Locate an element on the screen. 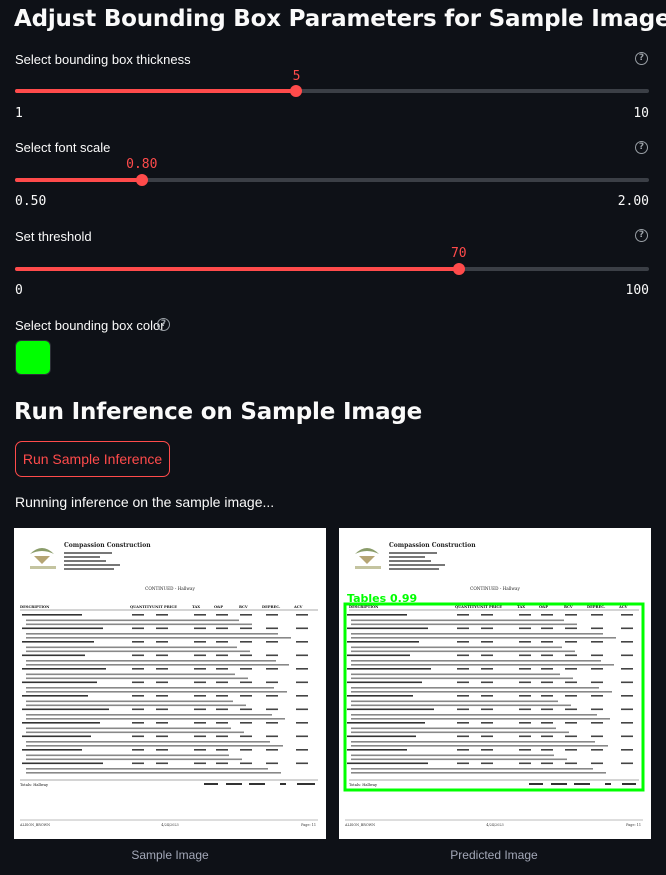  thickness-label: Select bounding box thickness is located at coordinates (103, 59).